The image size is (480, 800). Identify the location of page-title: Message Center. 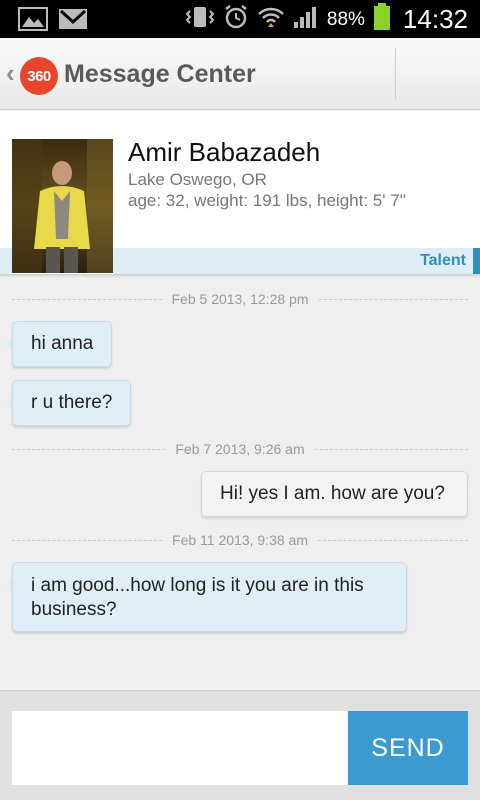
(160, 74).